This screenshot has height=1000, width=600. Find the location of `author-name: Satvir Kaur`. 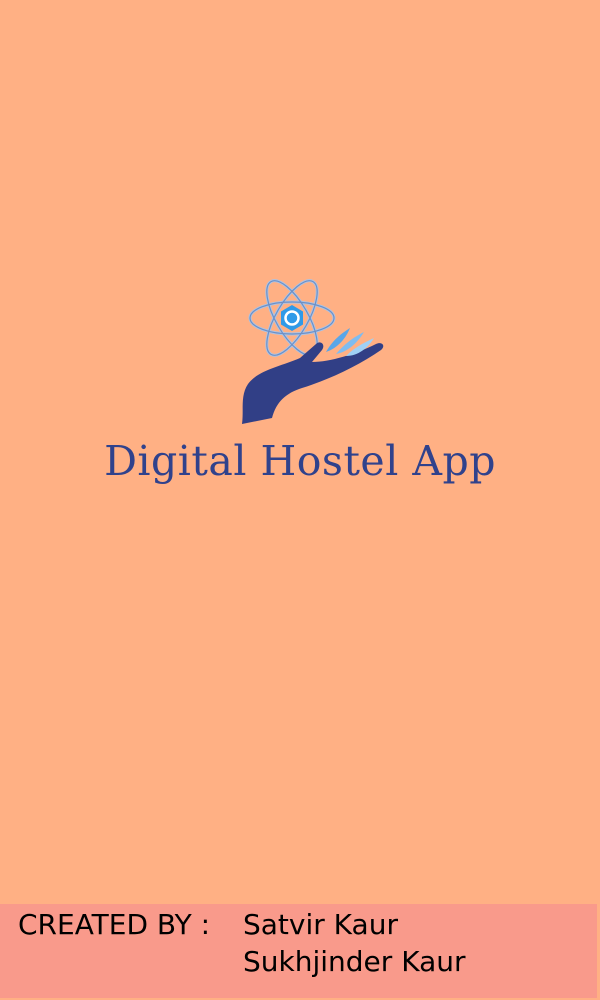

author-name: Satvir Kaur is located at coordinates (320, 924).